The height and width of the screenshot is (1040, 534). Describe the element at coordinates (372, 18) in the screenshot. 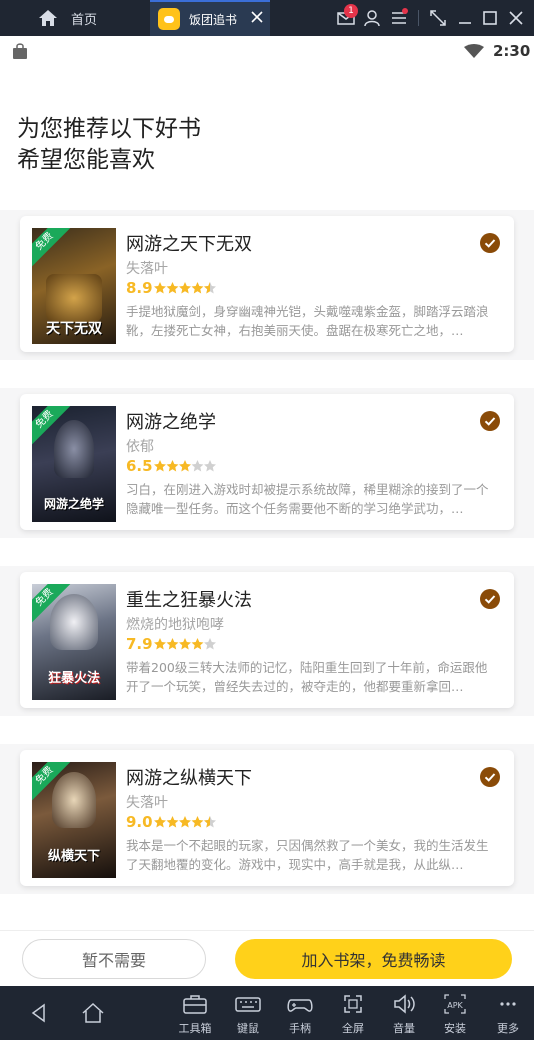

I see `user-icon` at that location.